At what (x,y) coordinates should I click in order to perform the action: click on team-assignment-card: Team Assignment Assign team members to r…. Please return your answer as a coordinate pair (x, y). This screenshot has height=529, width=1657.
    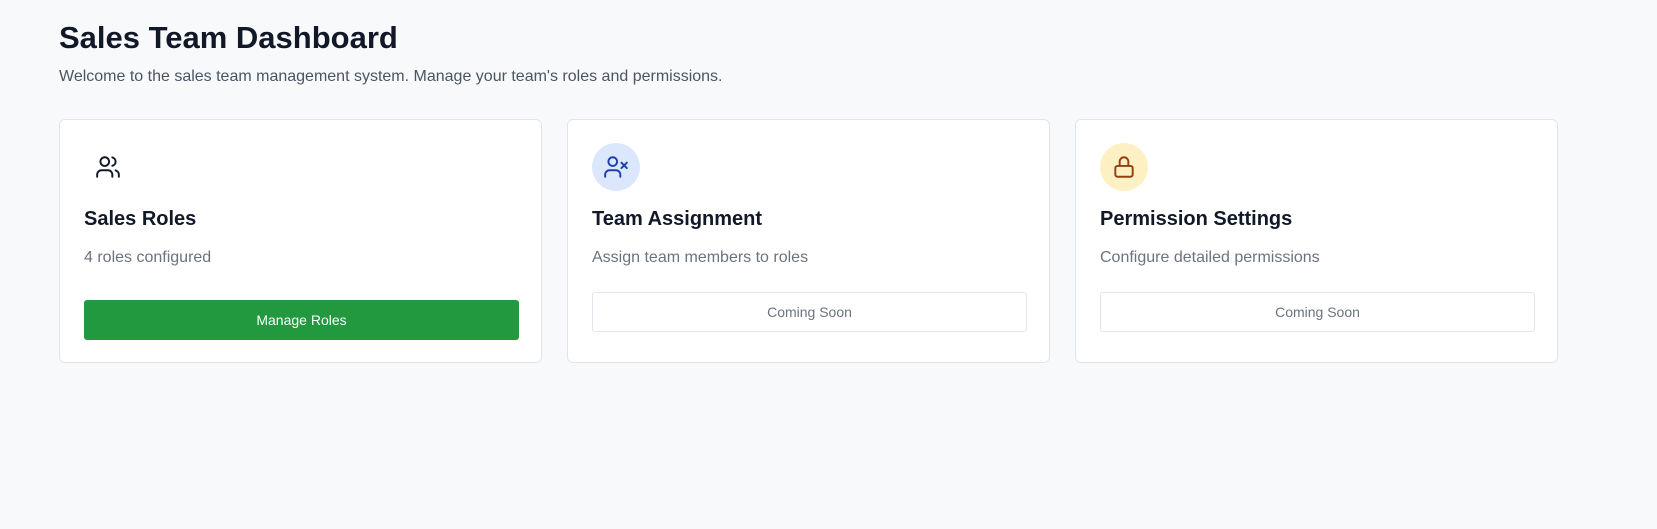
    Looking at the image, I should click on (808, 241).